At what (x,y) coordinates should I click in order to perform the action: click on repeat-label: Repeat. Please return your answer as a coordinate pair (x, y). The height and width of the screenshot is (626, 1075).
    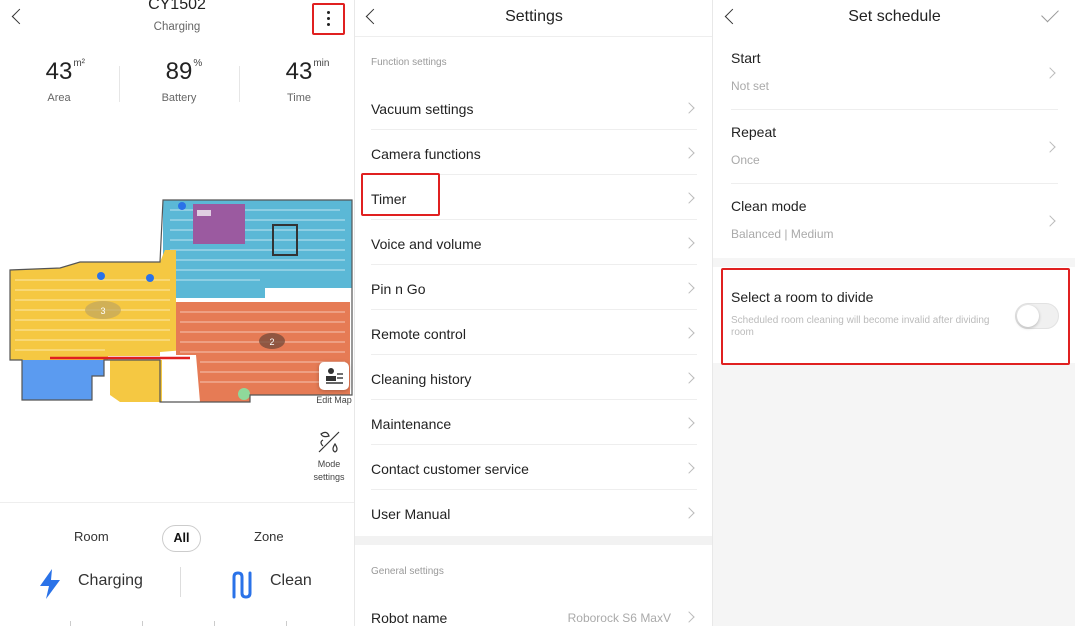
    Looking at the image, I should click on (754, 132).